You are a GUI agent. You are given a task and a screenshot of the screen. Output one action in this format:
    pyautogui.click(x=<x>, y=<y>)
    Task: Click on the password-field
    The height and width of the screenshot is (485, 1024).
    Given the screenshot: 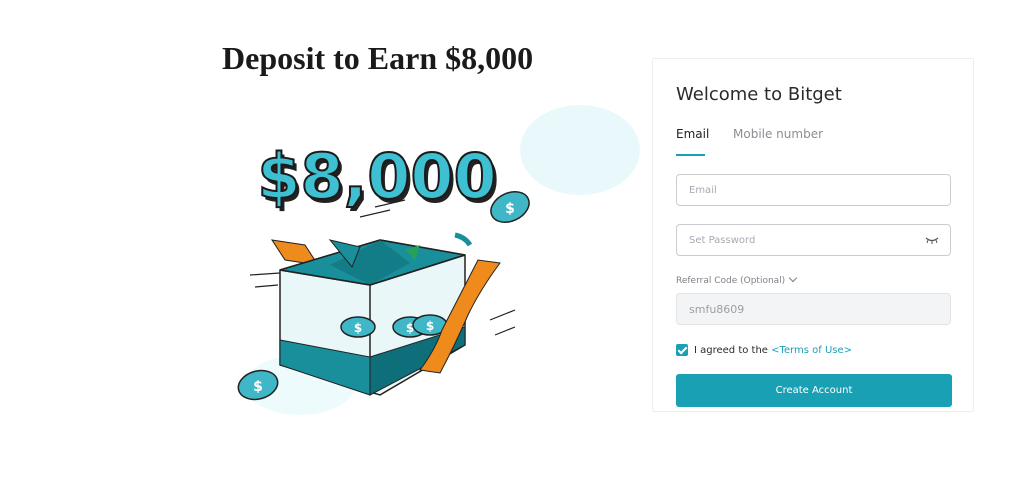 What is the action you would take?
    pyautogui.click(x=813, y=240)
    